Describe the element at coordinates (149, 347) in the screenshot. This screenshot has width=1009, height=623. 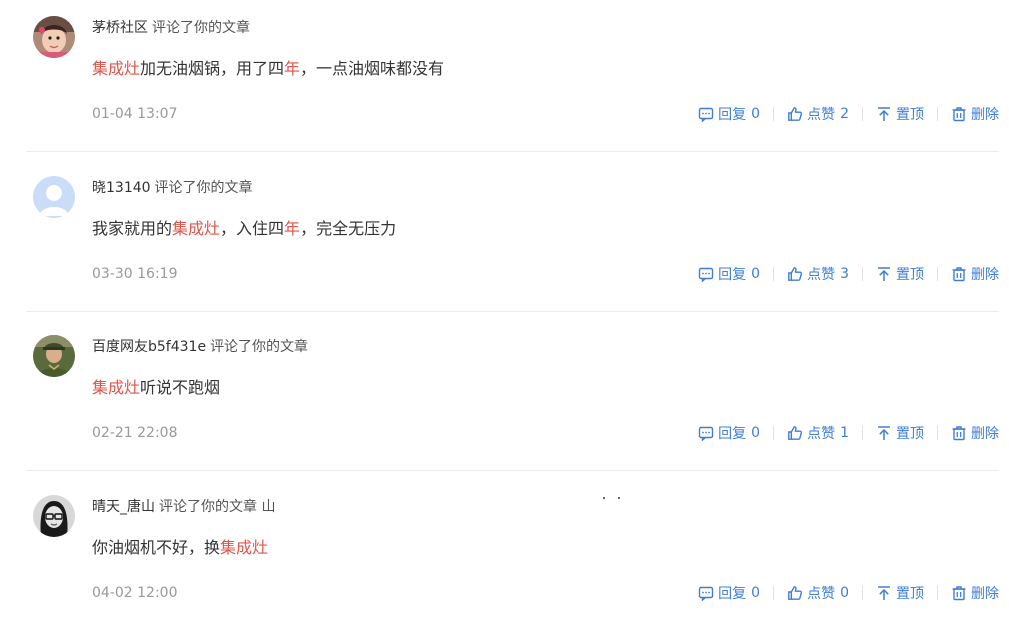
I see `author-name: 百度网友b5f431e` at that location.